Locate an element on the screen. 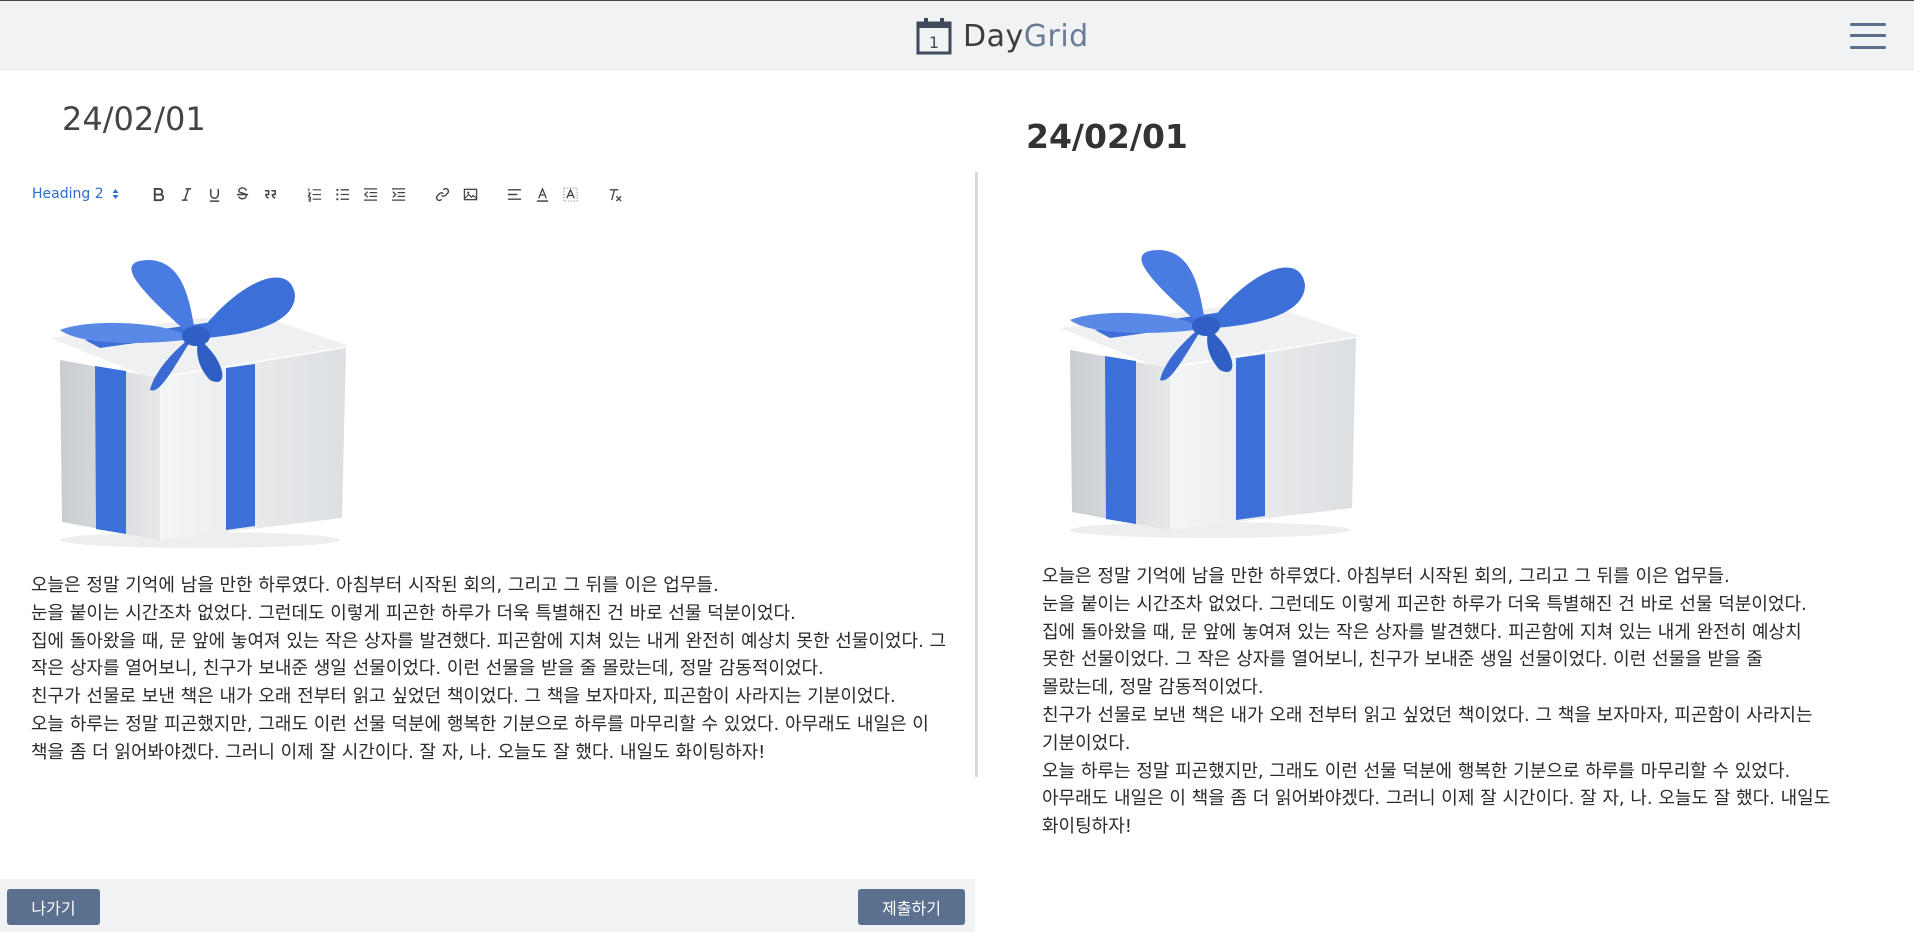  editor-toolbar: Heading 2 is located at coordinates (330, 194).